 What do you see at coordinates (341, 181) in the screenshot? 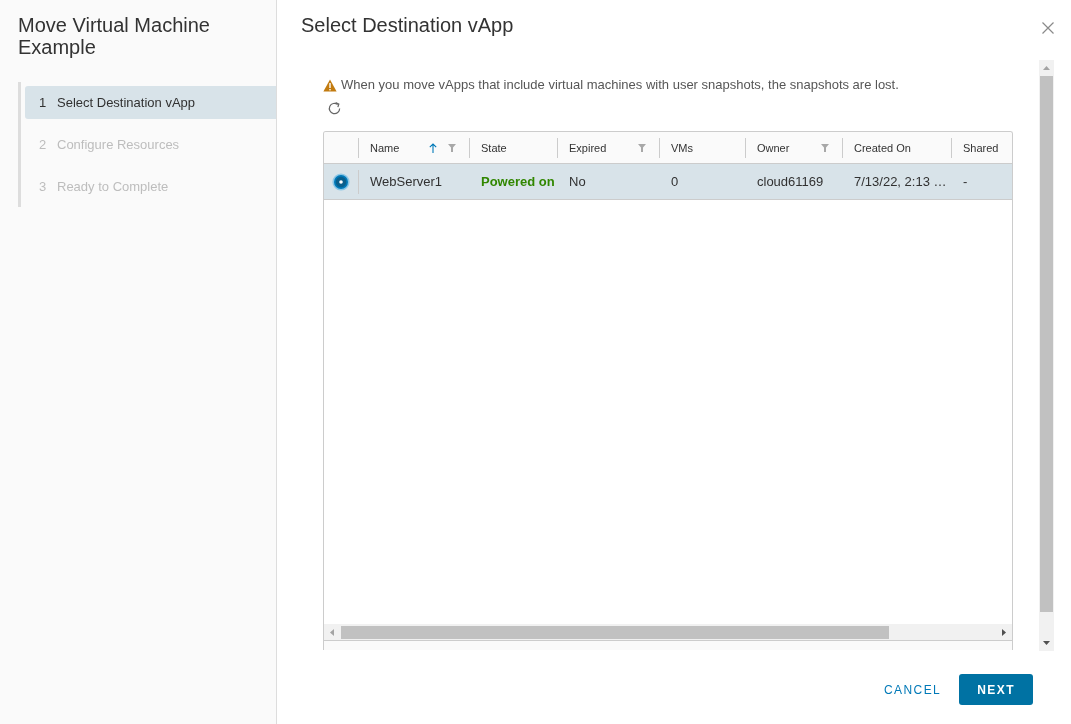
I see `radio-button-icon` at bounding box center [341, 181].